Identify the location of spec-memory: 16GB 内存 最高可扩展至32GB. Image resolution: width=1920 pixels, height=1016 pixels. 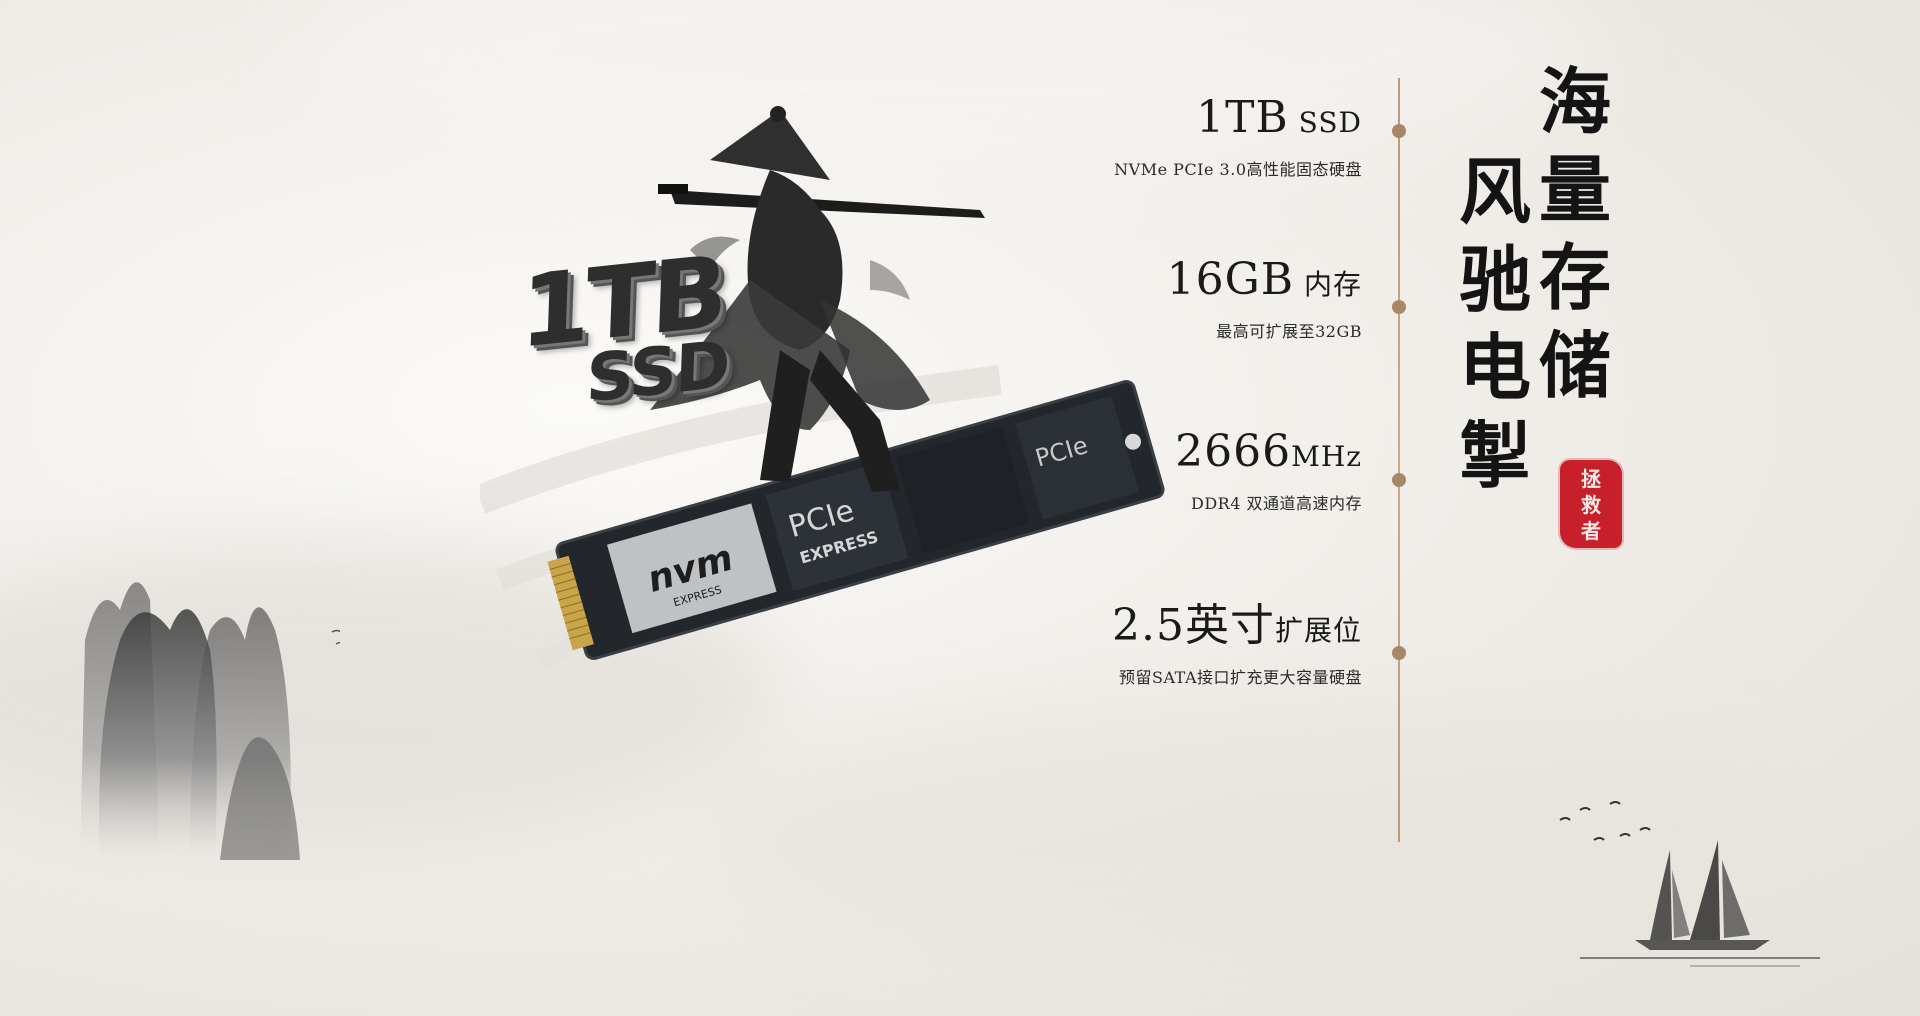
(1264, 300).